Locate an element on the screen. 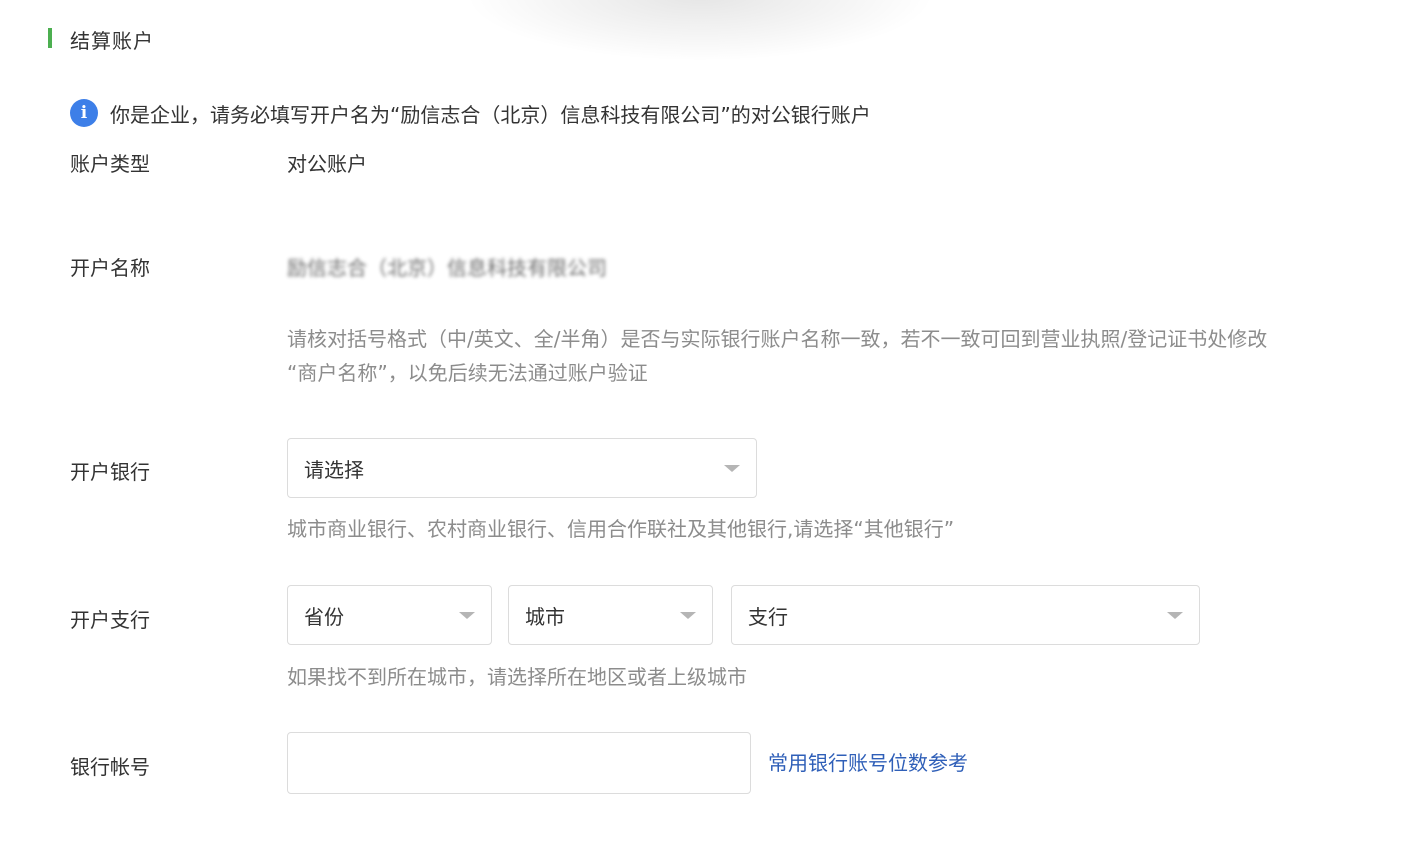 The height and width of the screenshot is (858, 1424). province-select: 省份 is located at coordinates (389, 615).